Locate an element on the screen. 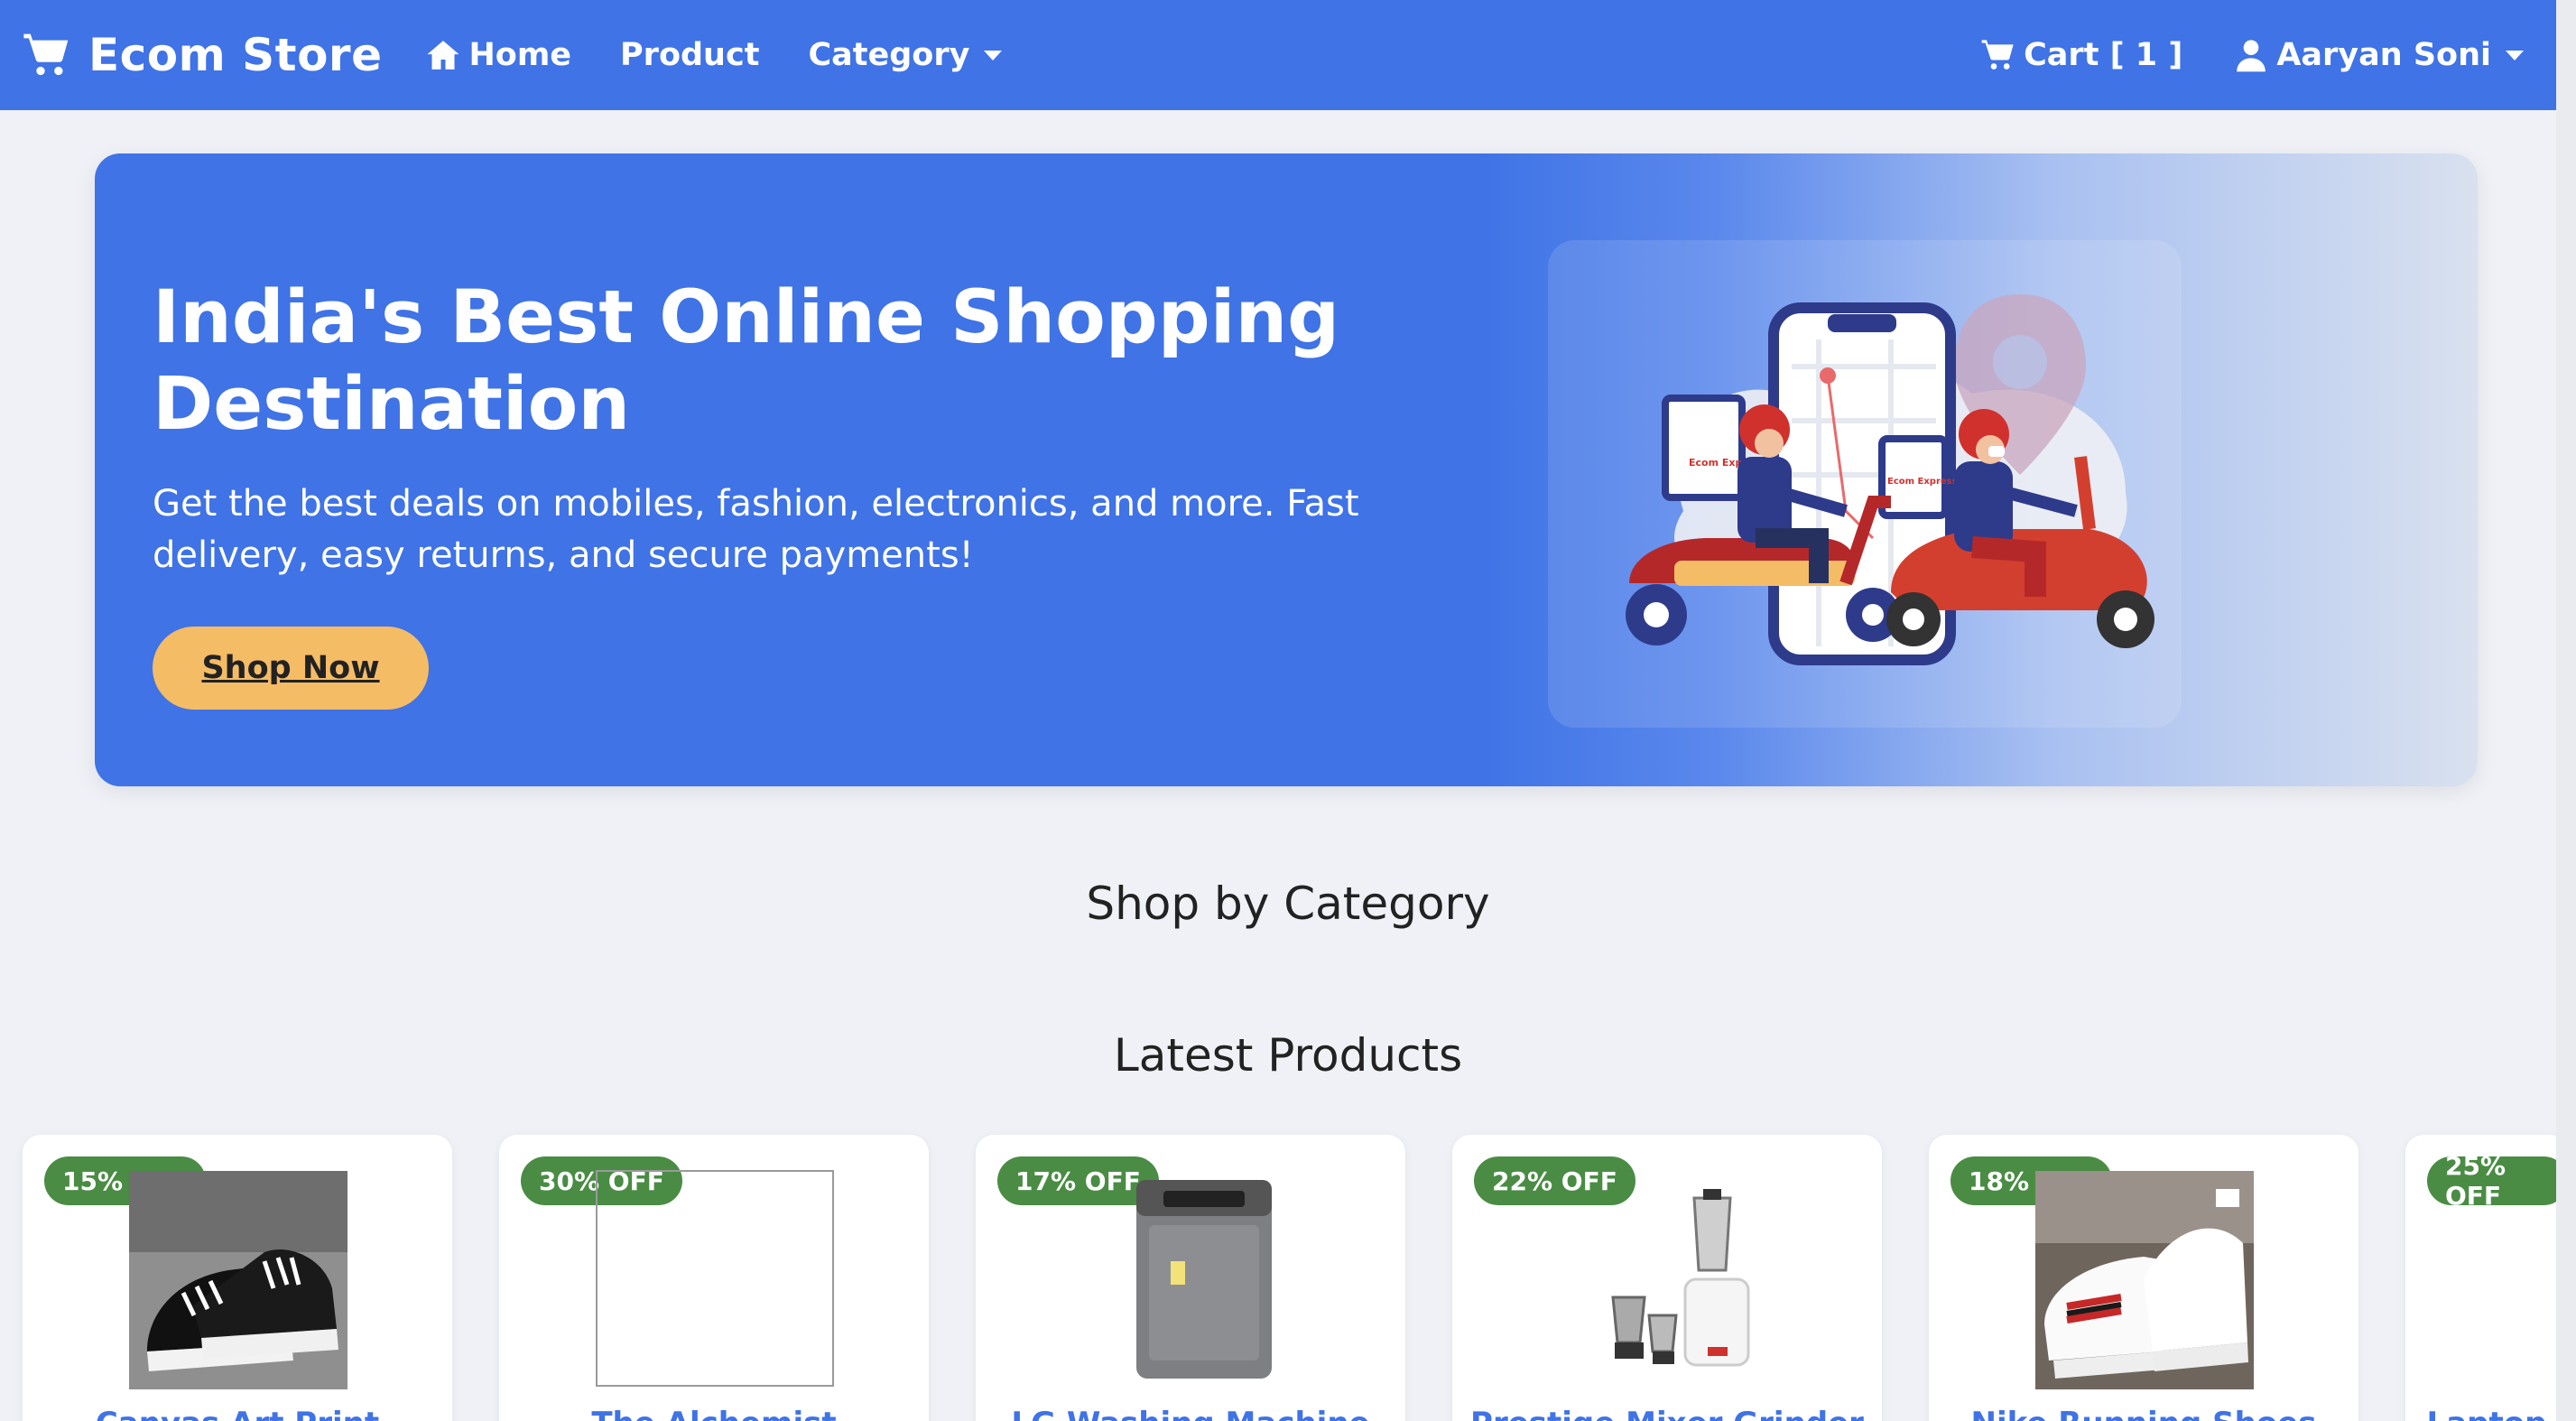  product-card: 25% OFF Laptop is located at coordinates (2487, 1278).